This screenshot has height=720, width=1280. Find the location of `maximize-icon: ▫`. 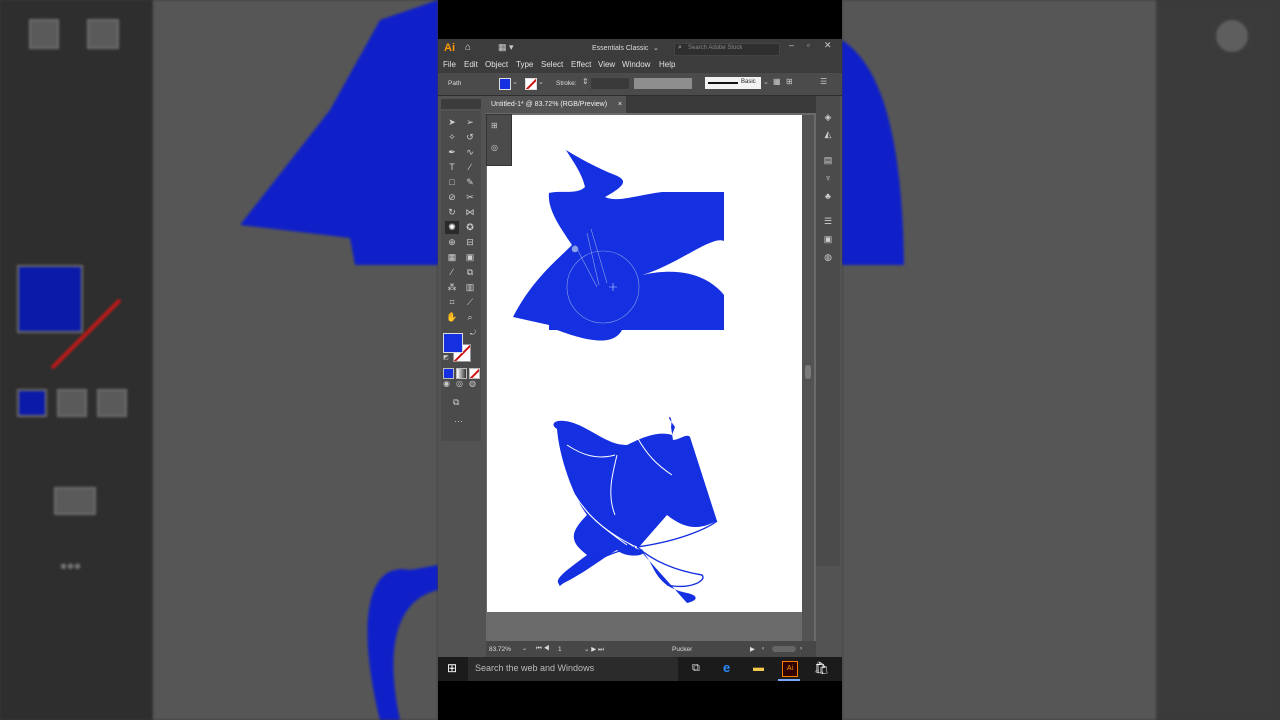

maximize-icon: ▫ is located at coordinates (808, 45).